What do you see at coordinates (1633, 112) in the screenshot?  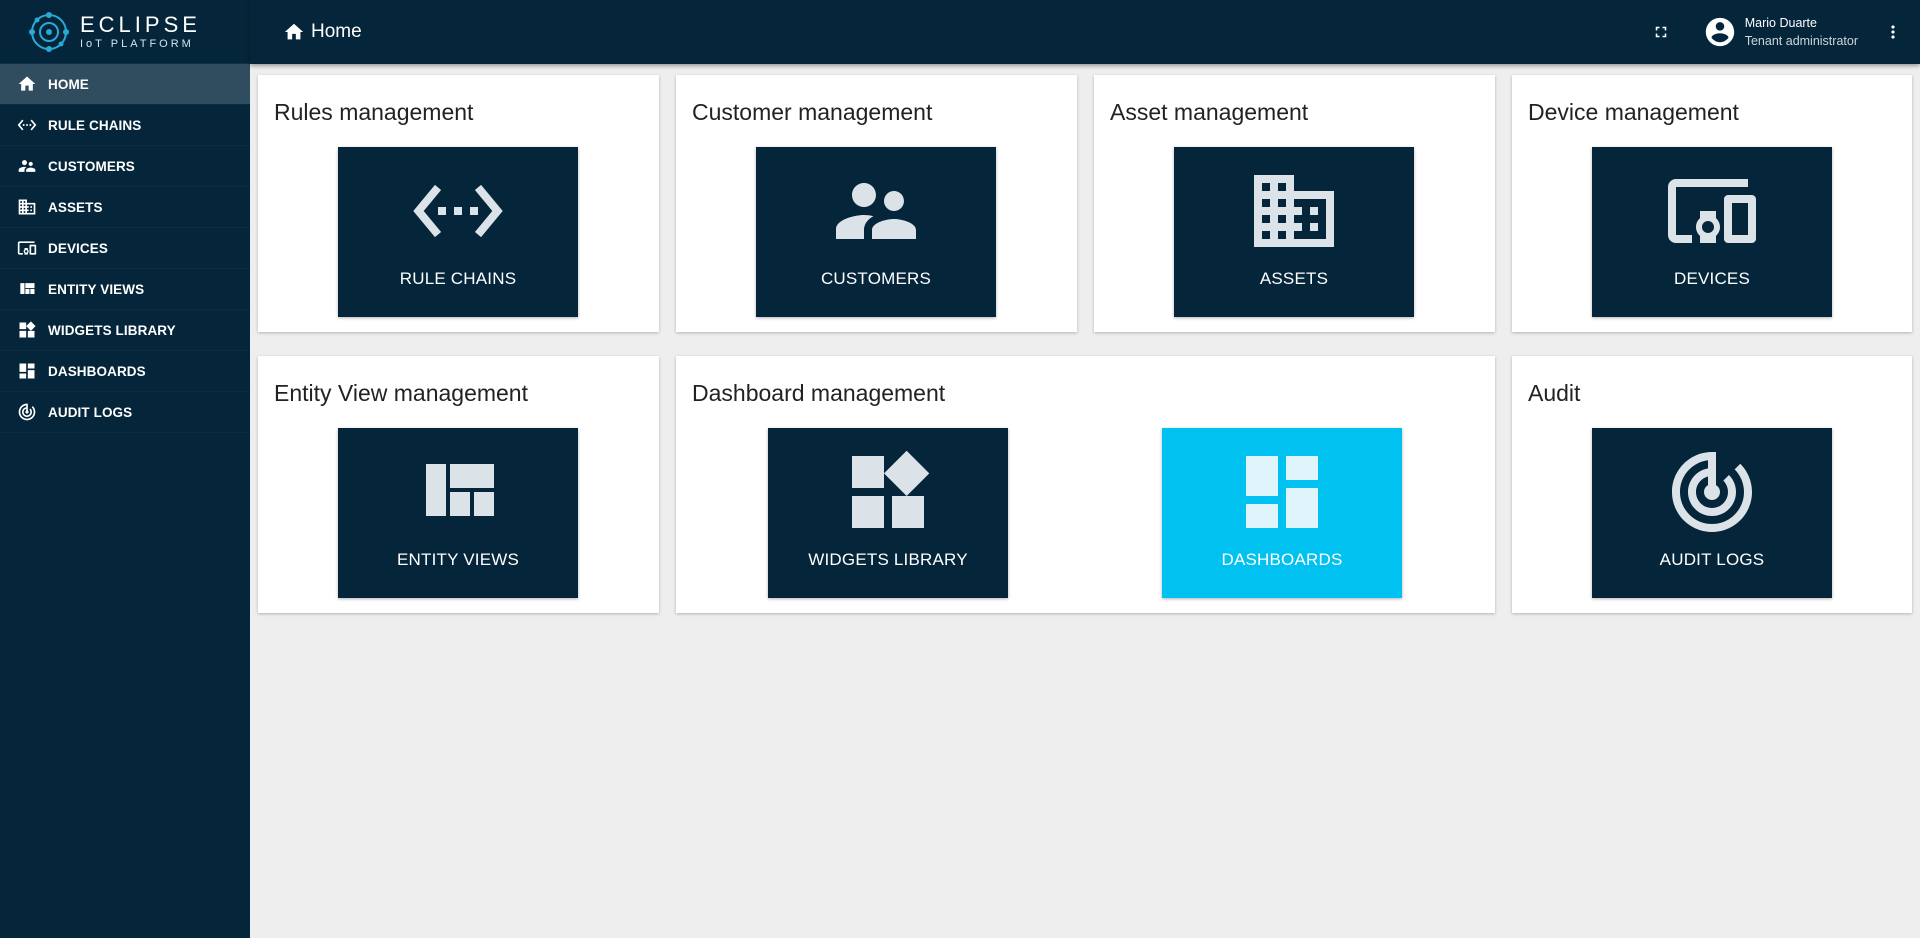 I see `card-title: Device management` at bounding box center [1633, 112].